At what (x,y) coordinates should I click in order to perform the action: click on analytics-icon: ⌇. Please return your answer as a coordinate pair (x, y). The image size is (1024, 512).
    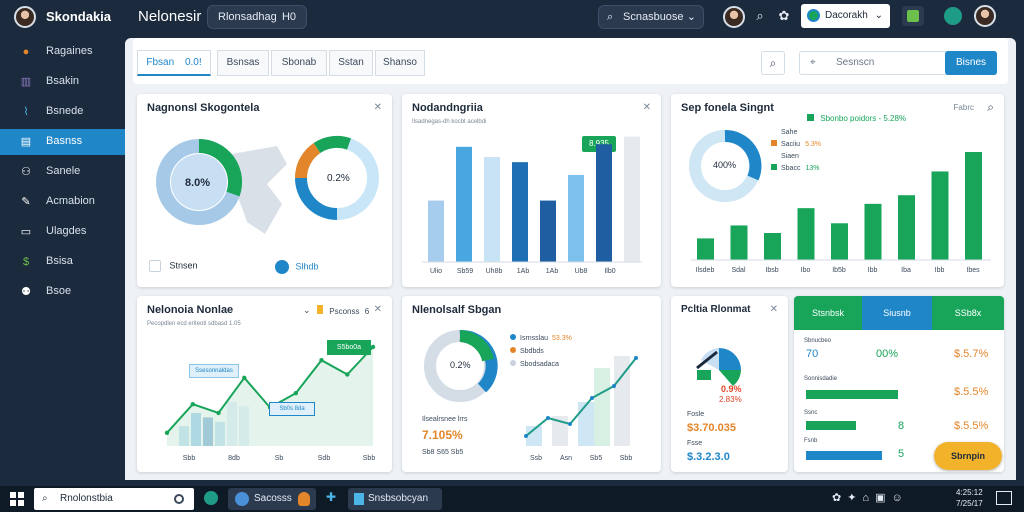
    Looking at the image, I should click on (26, 112).